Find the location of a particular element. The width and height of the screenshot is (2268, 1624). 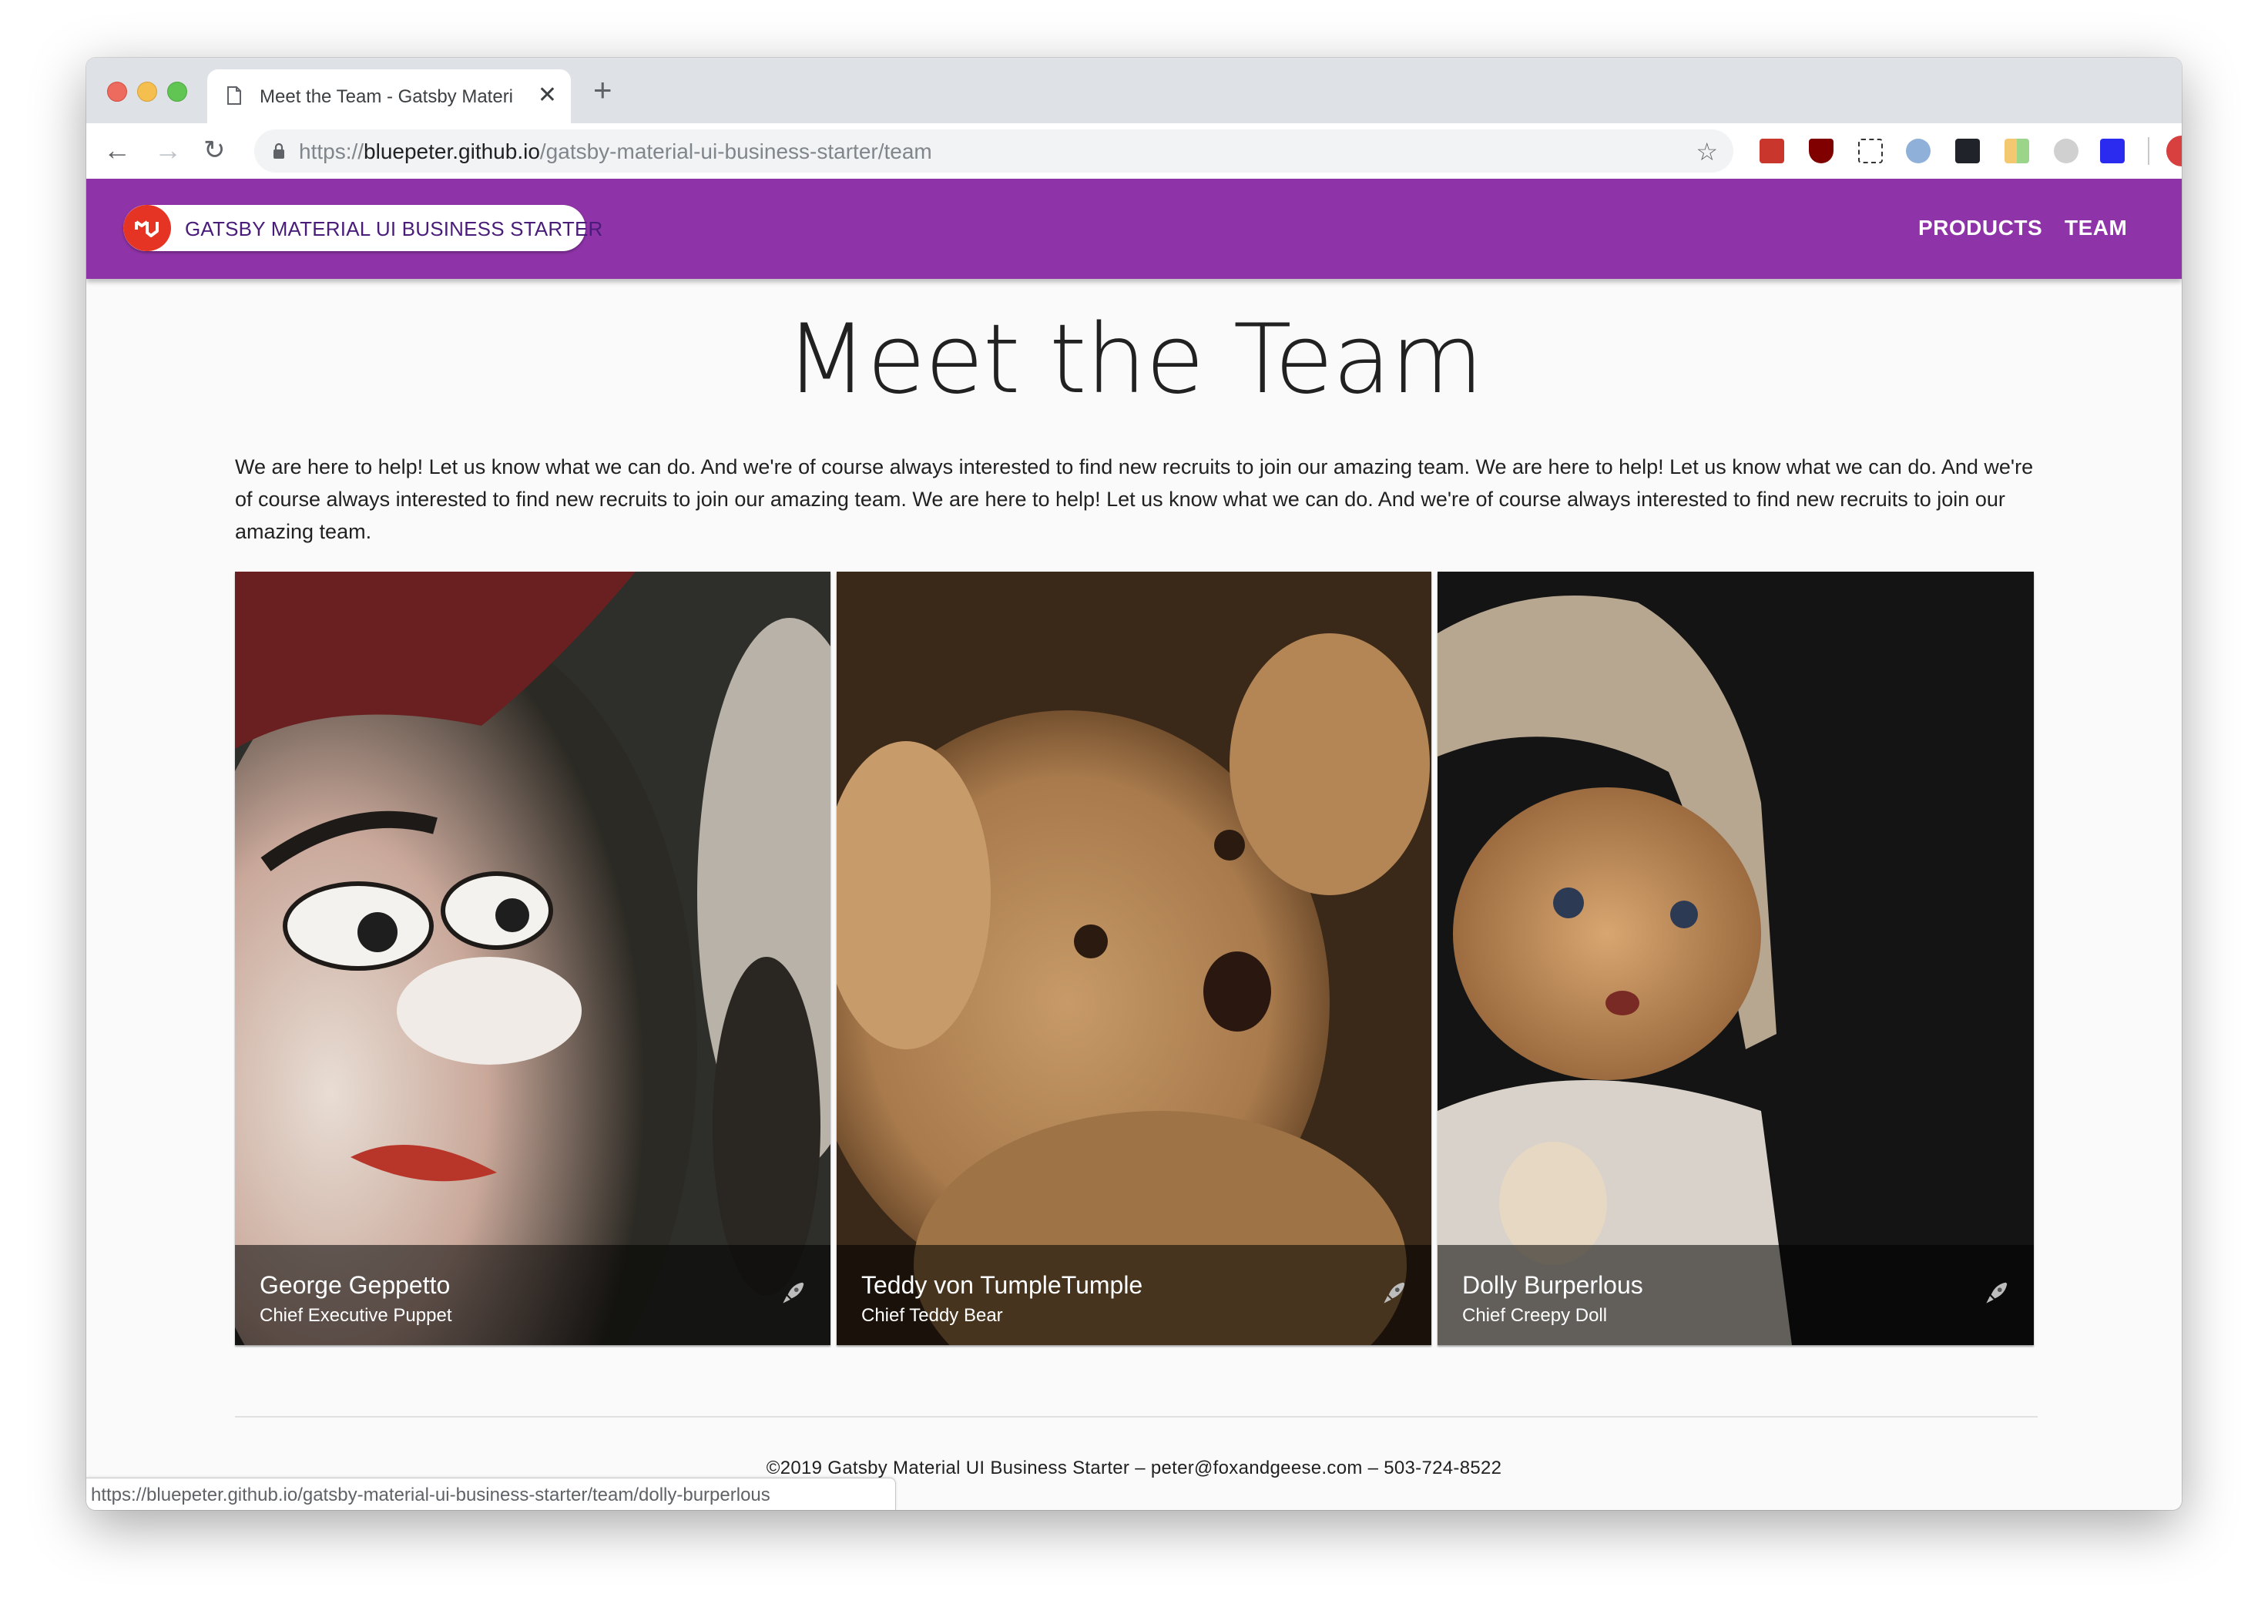

maximize-window-button is located at coordinates (177, 92).